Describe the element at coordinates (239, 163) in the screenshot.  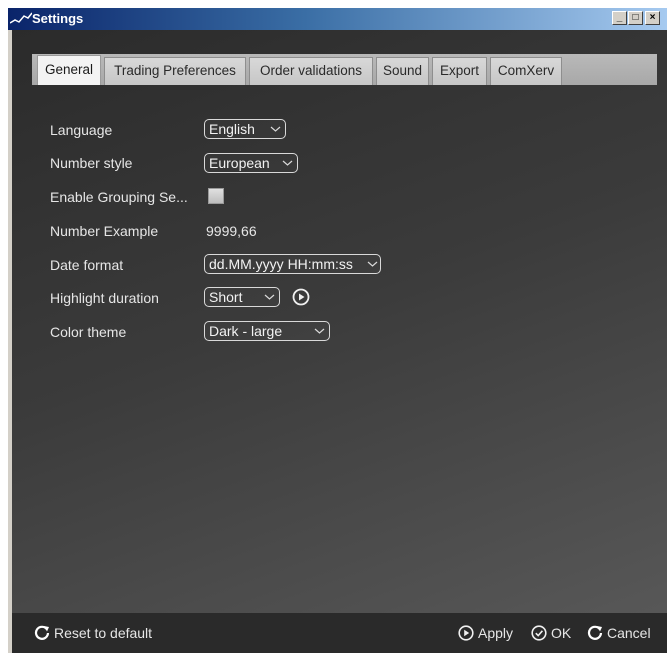
I see `number-style-value: European` at that location.